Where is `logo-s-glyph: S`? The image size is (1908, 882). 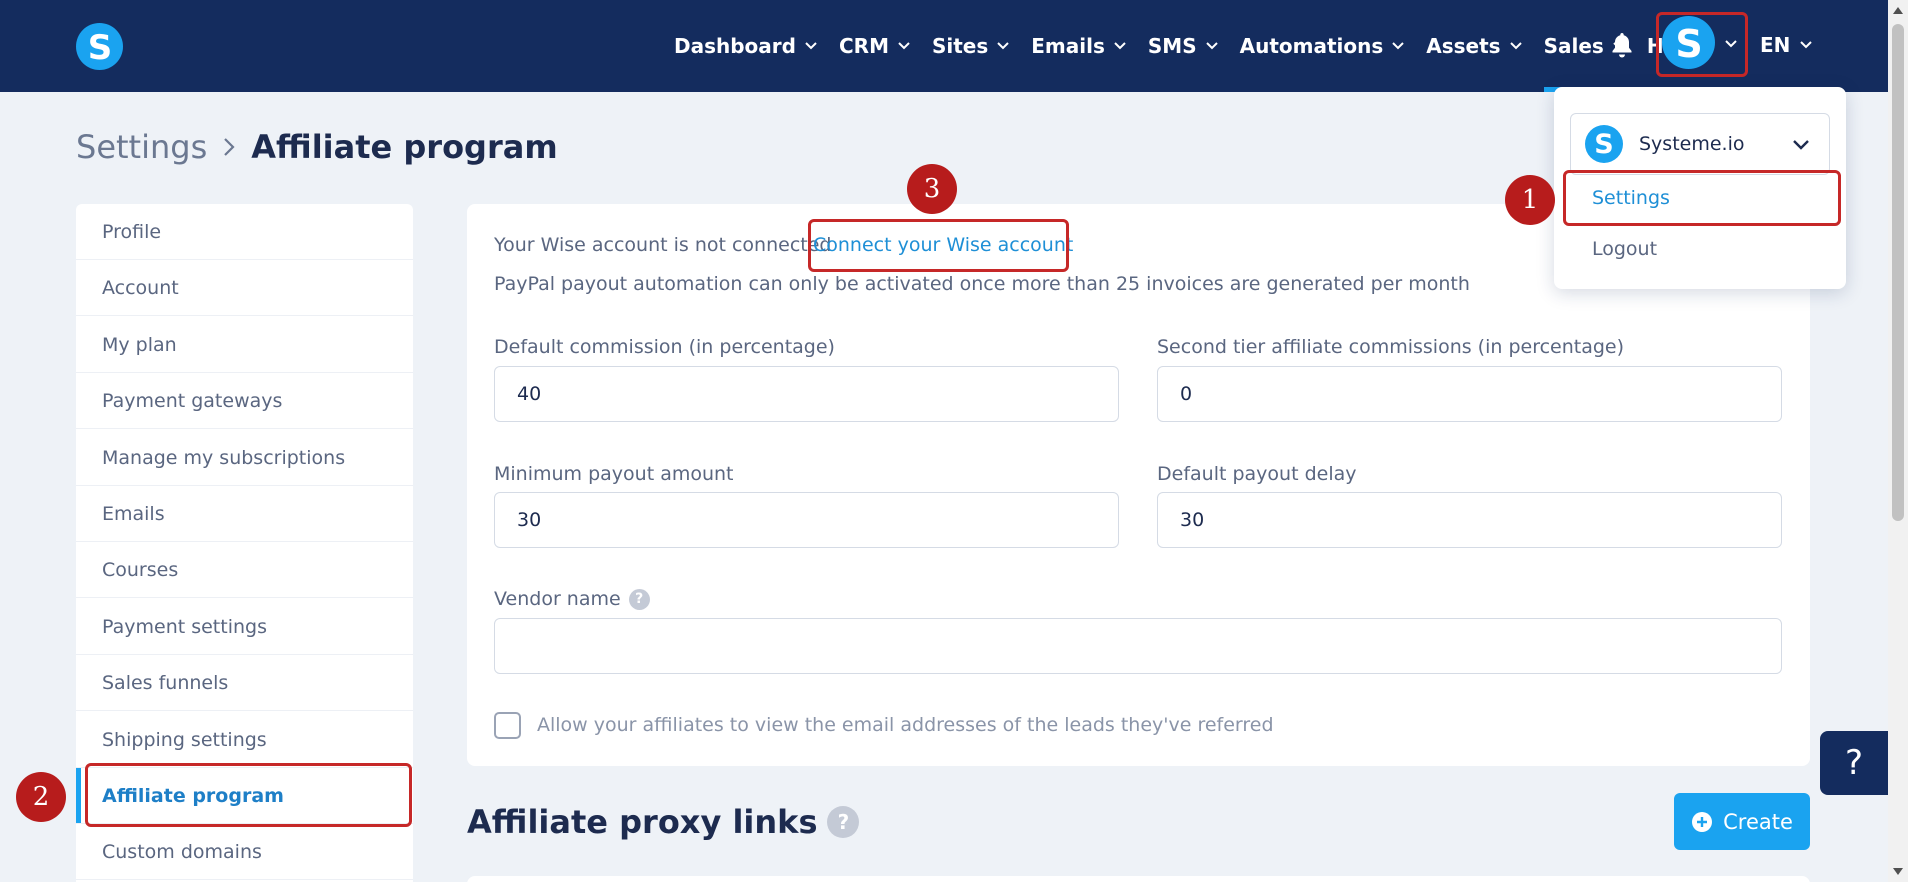
logo-s-glyph: S is located at coordinates (99, 47).